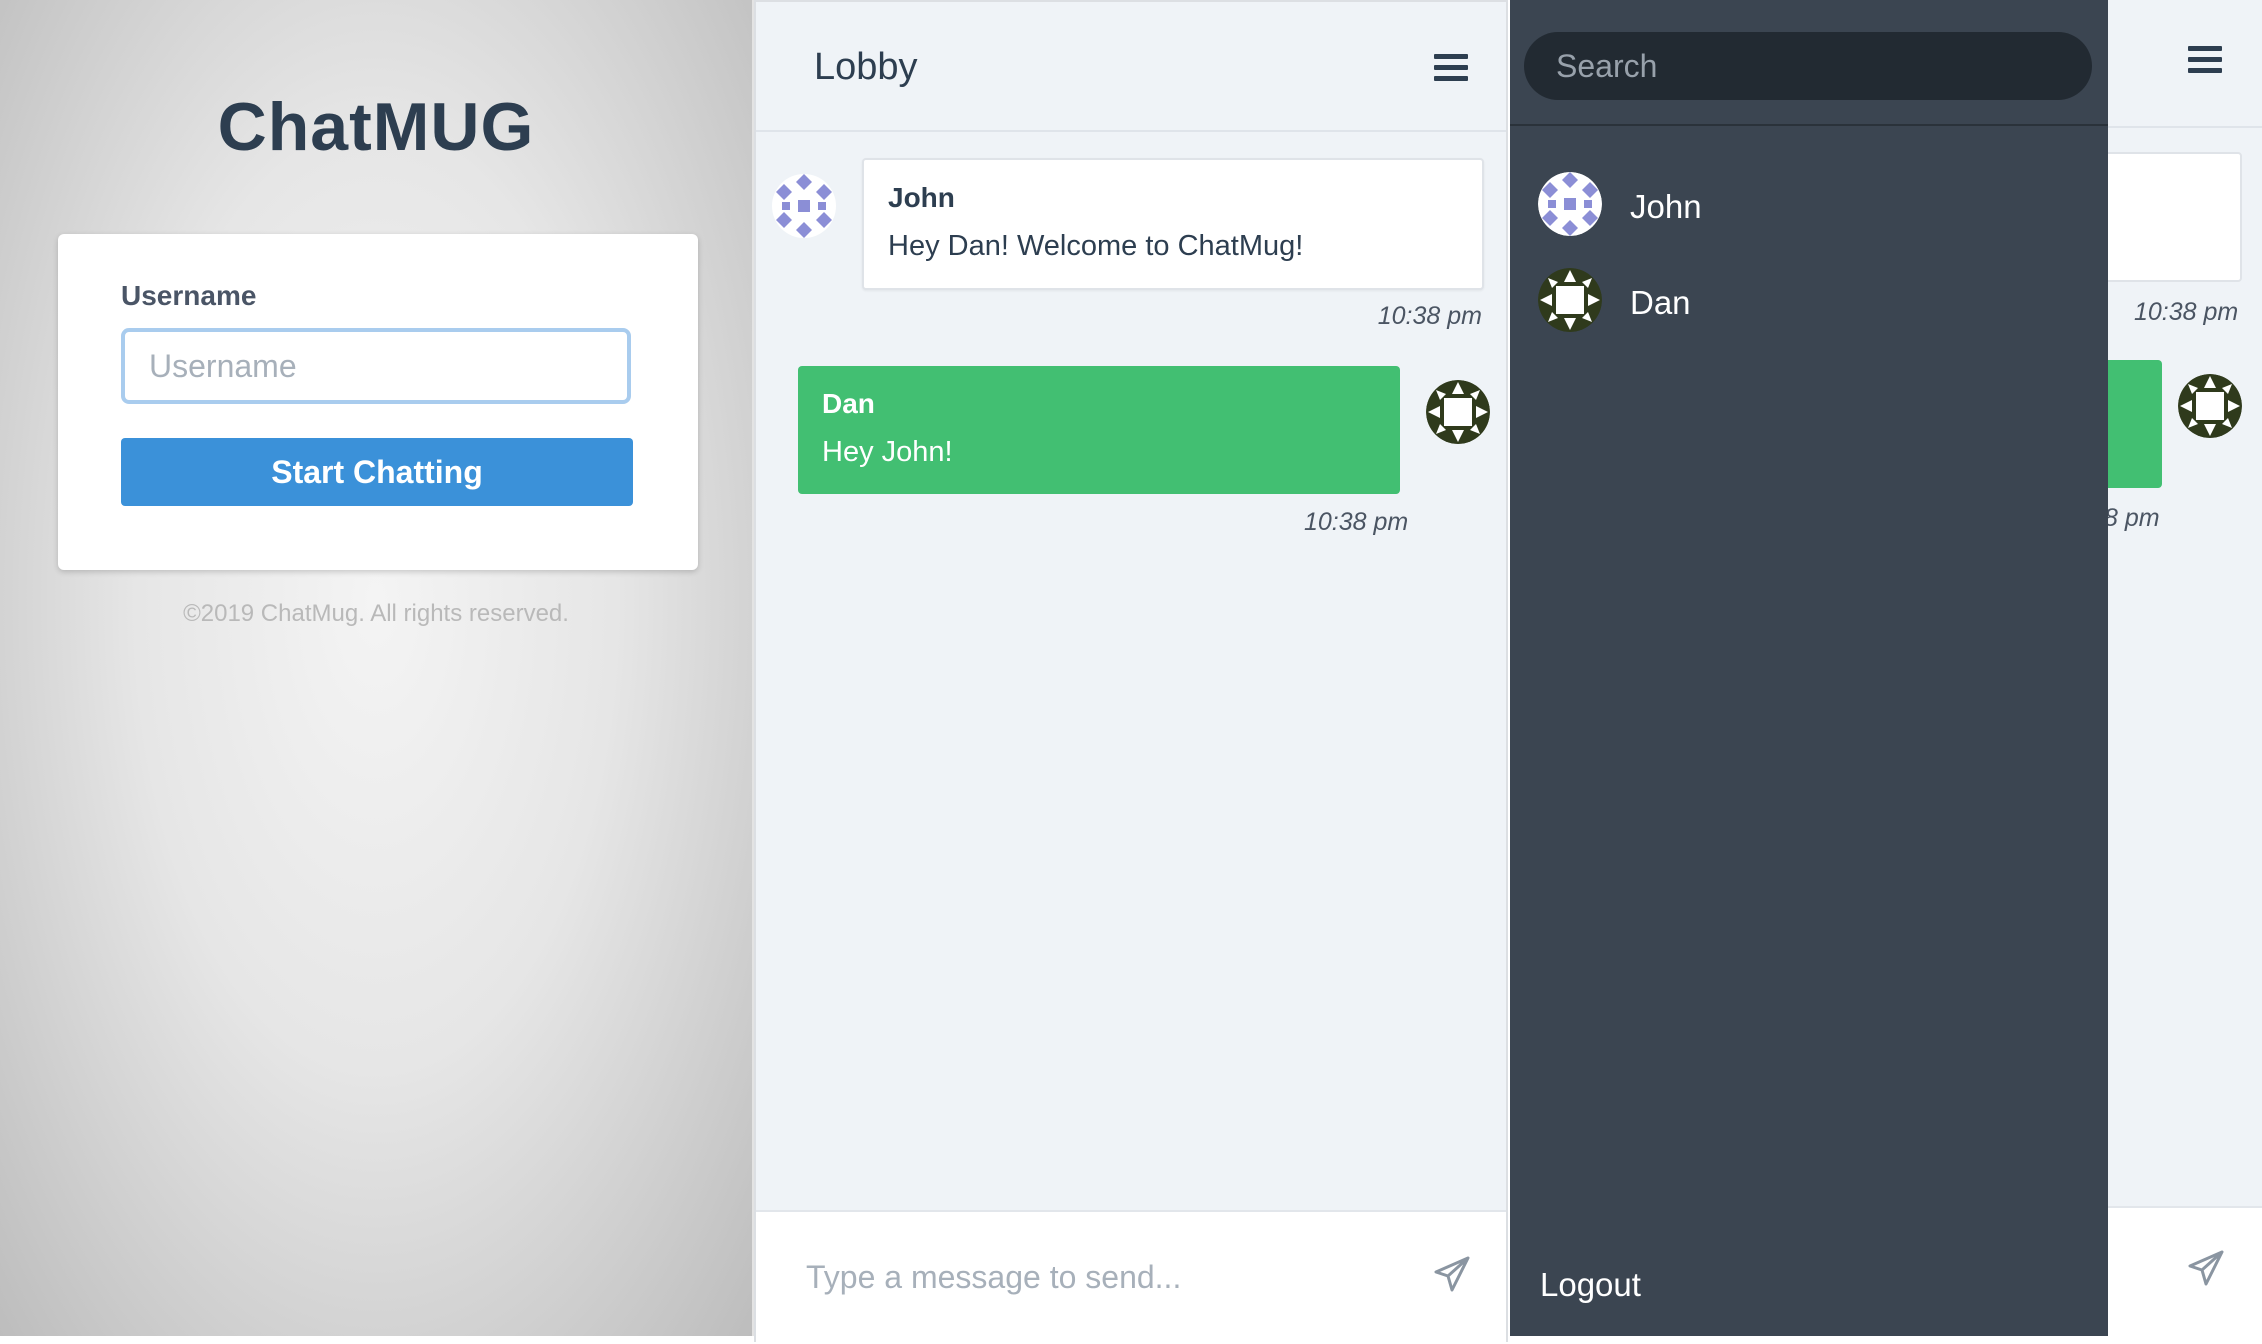 Image resolution: width=2262 pixels, height=1344 pixels. Describe the element at coordinates (189, 295) in the screenshot. I see `username-label: Username` at that location.